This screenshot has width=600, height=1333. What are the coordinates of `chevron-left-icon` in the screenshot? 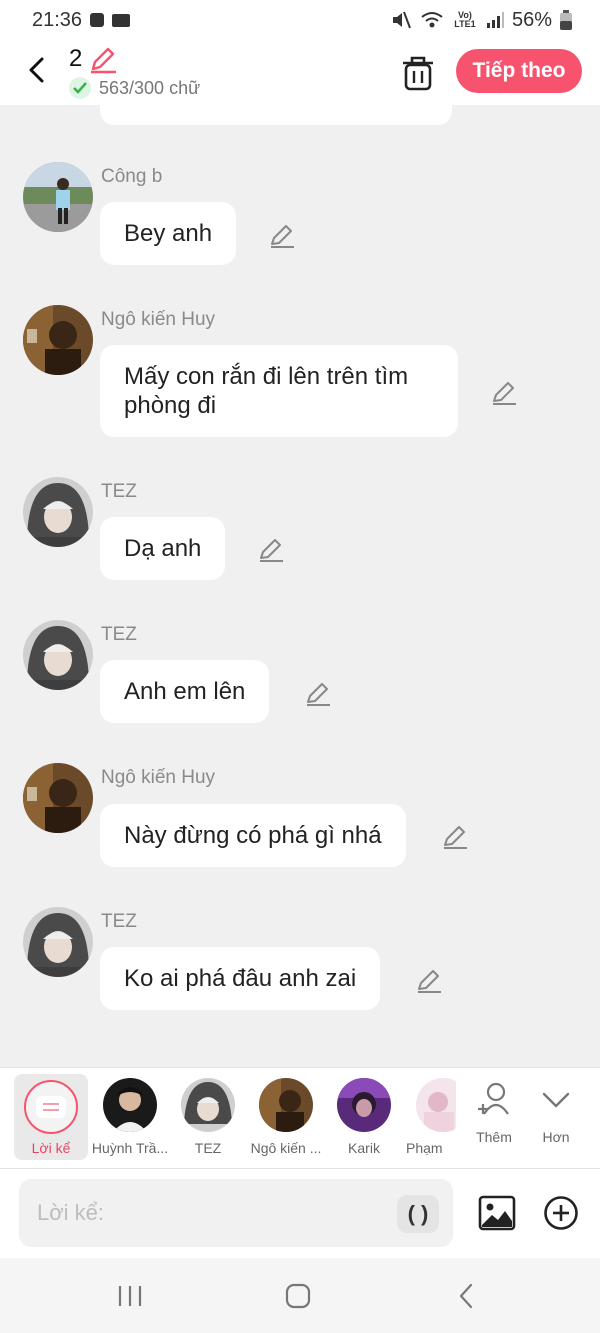 It's located at (36, 70).